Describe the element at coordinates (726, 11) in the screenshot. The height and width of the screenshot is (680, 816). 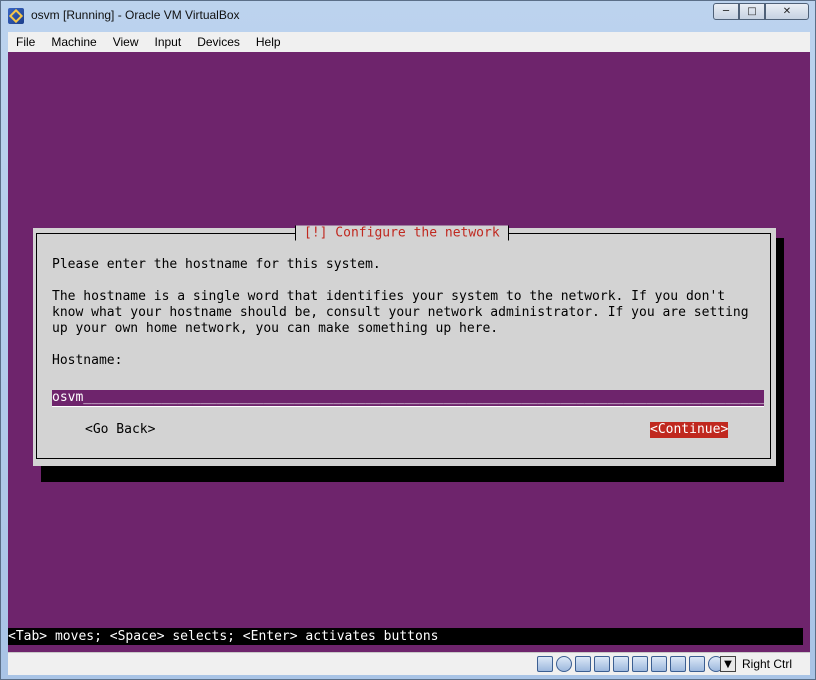
I see `minimize-button: ─` at that location.